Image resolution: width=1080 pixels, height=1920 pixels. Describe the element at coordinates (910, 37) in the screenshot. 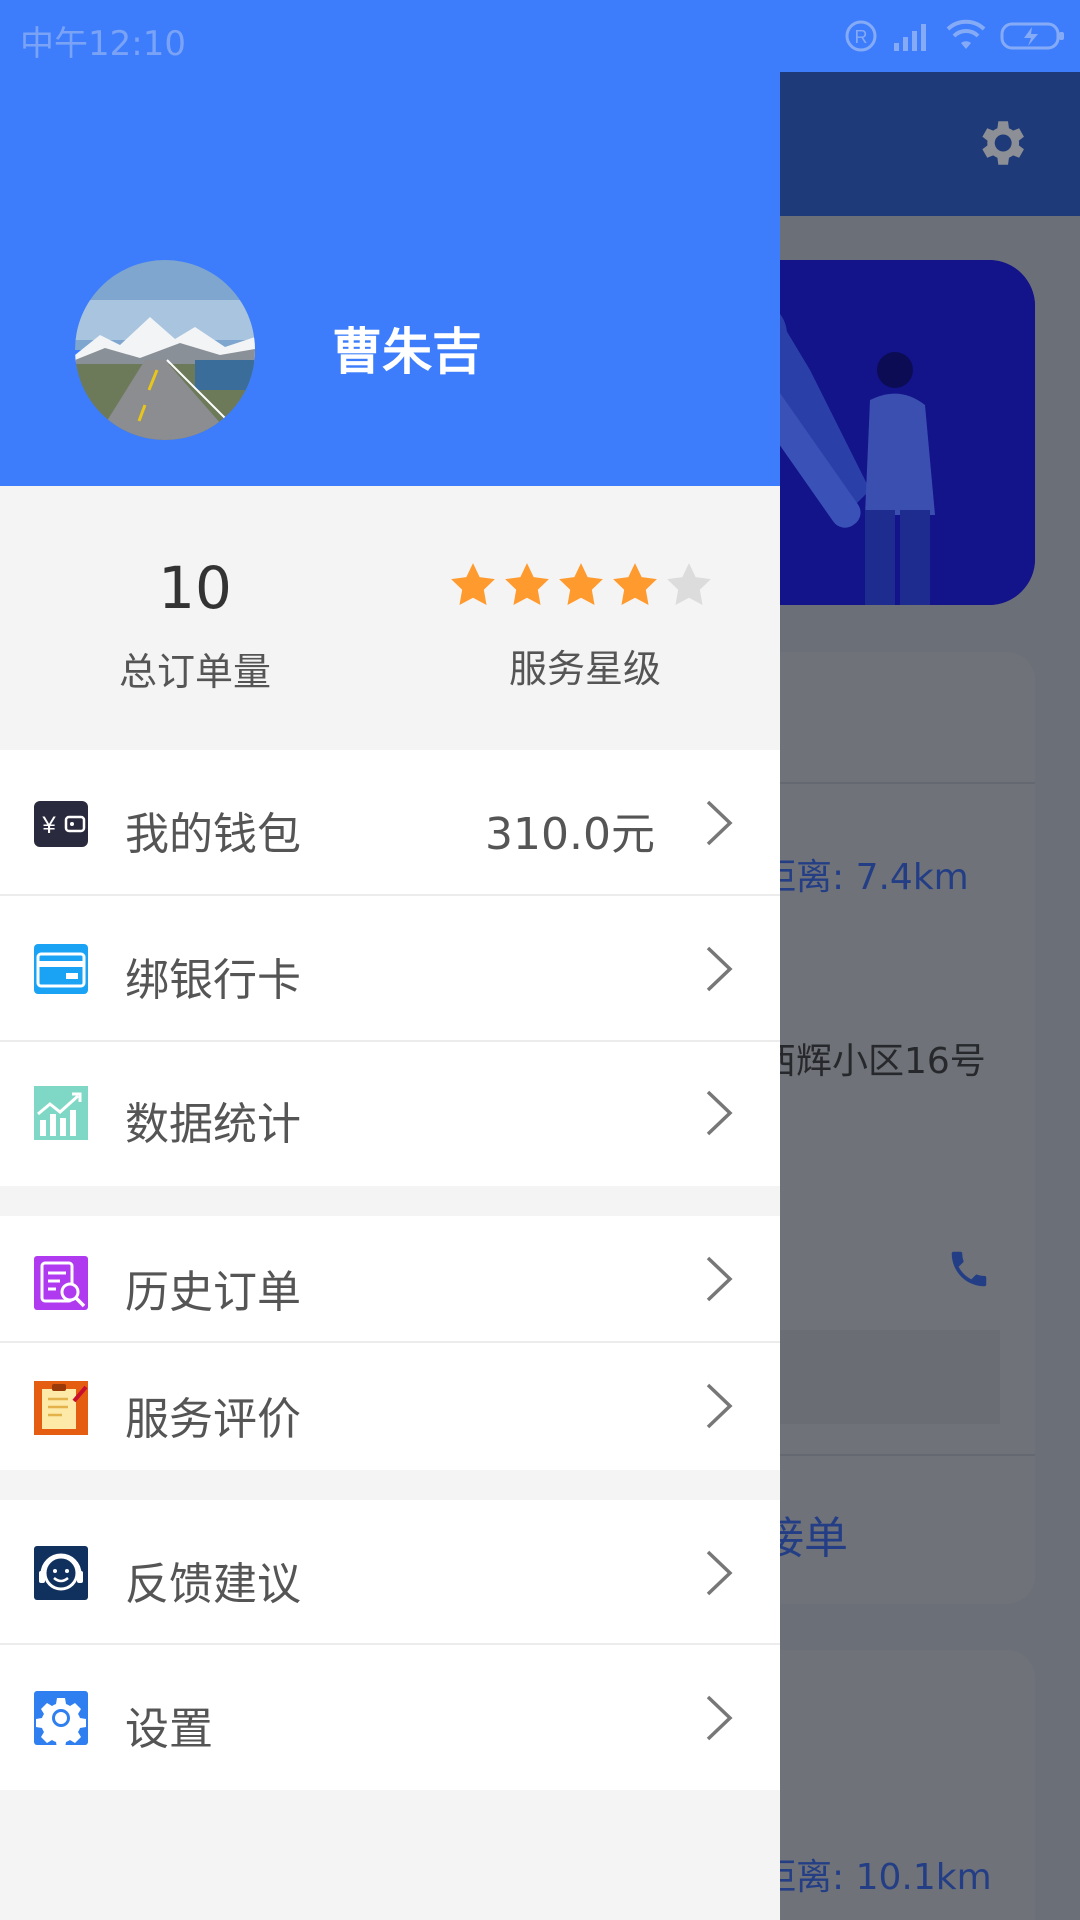

I see `signal-icon` at that location.